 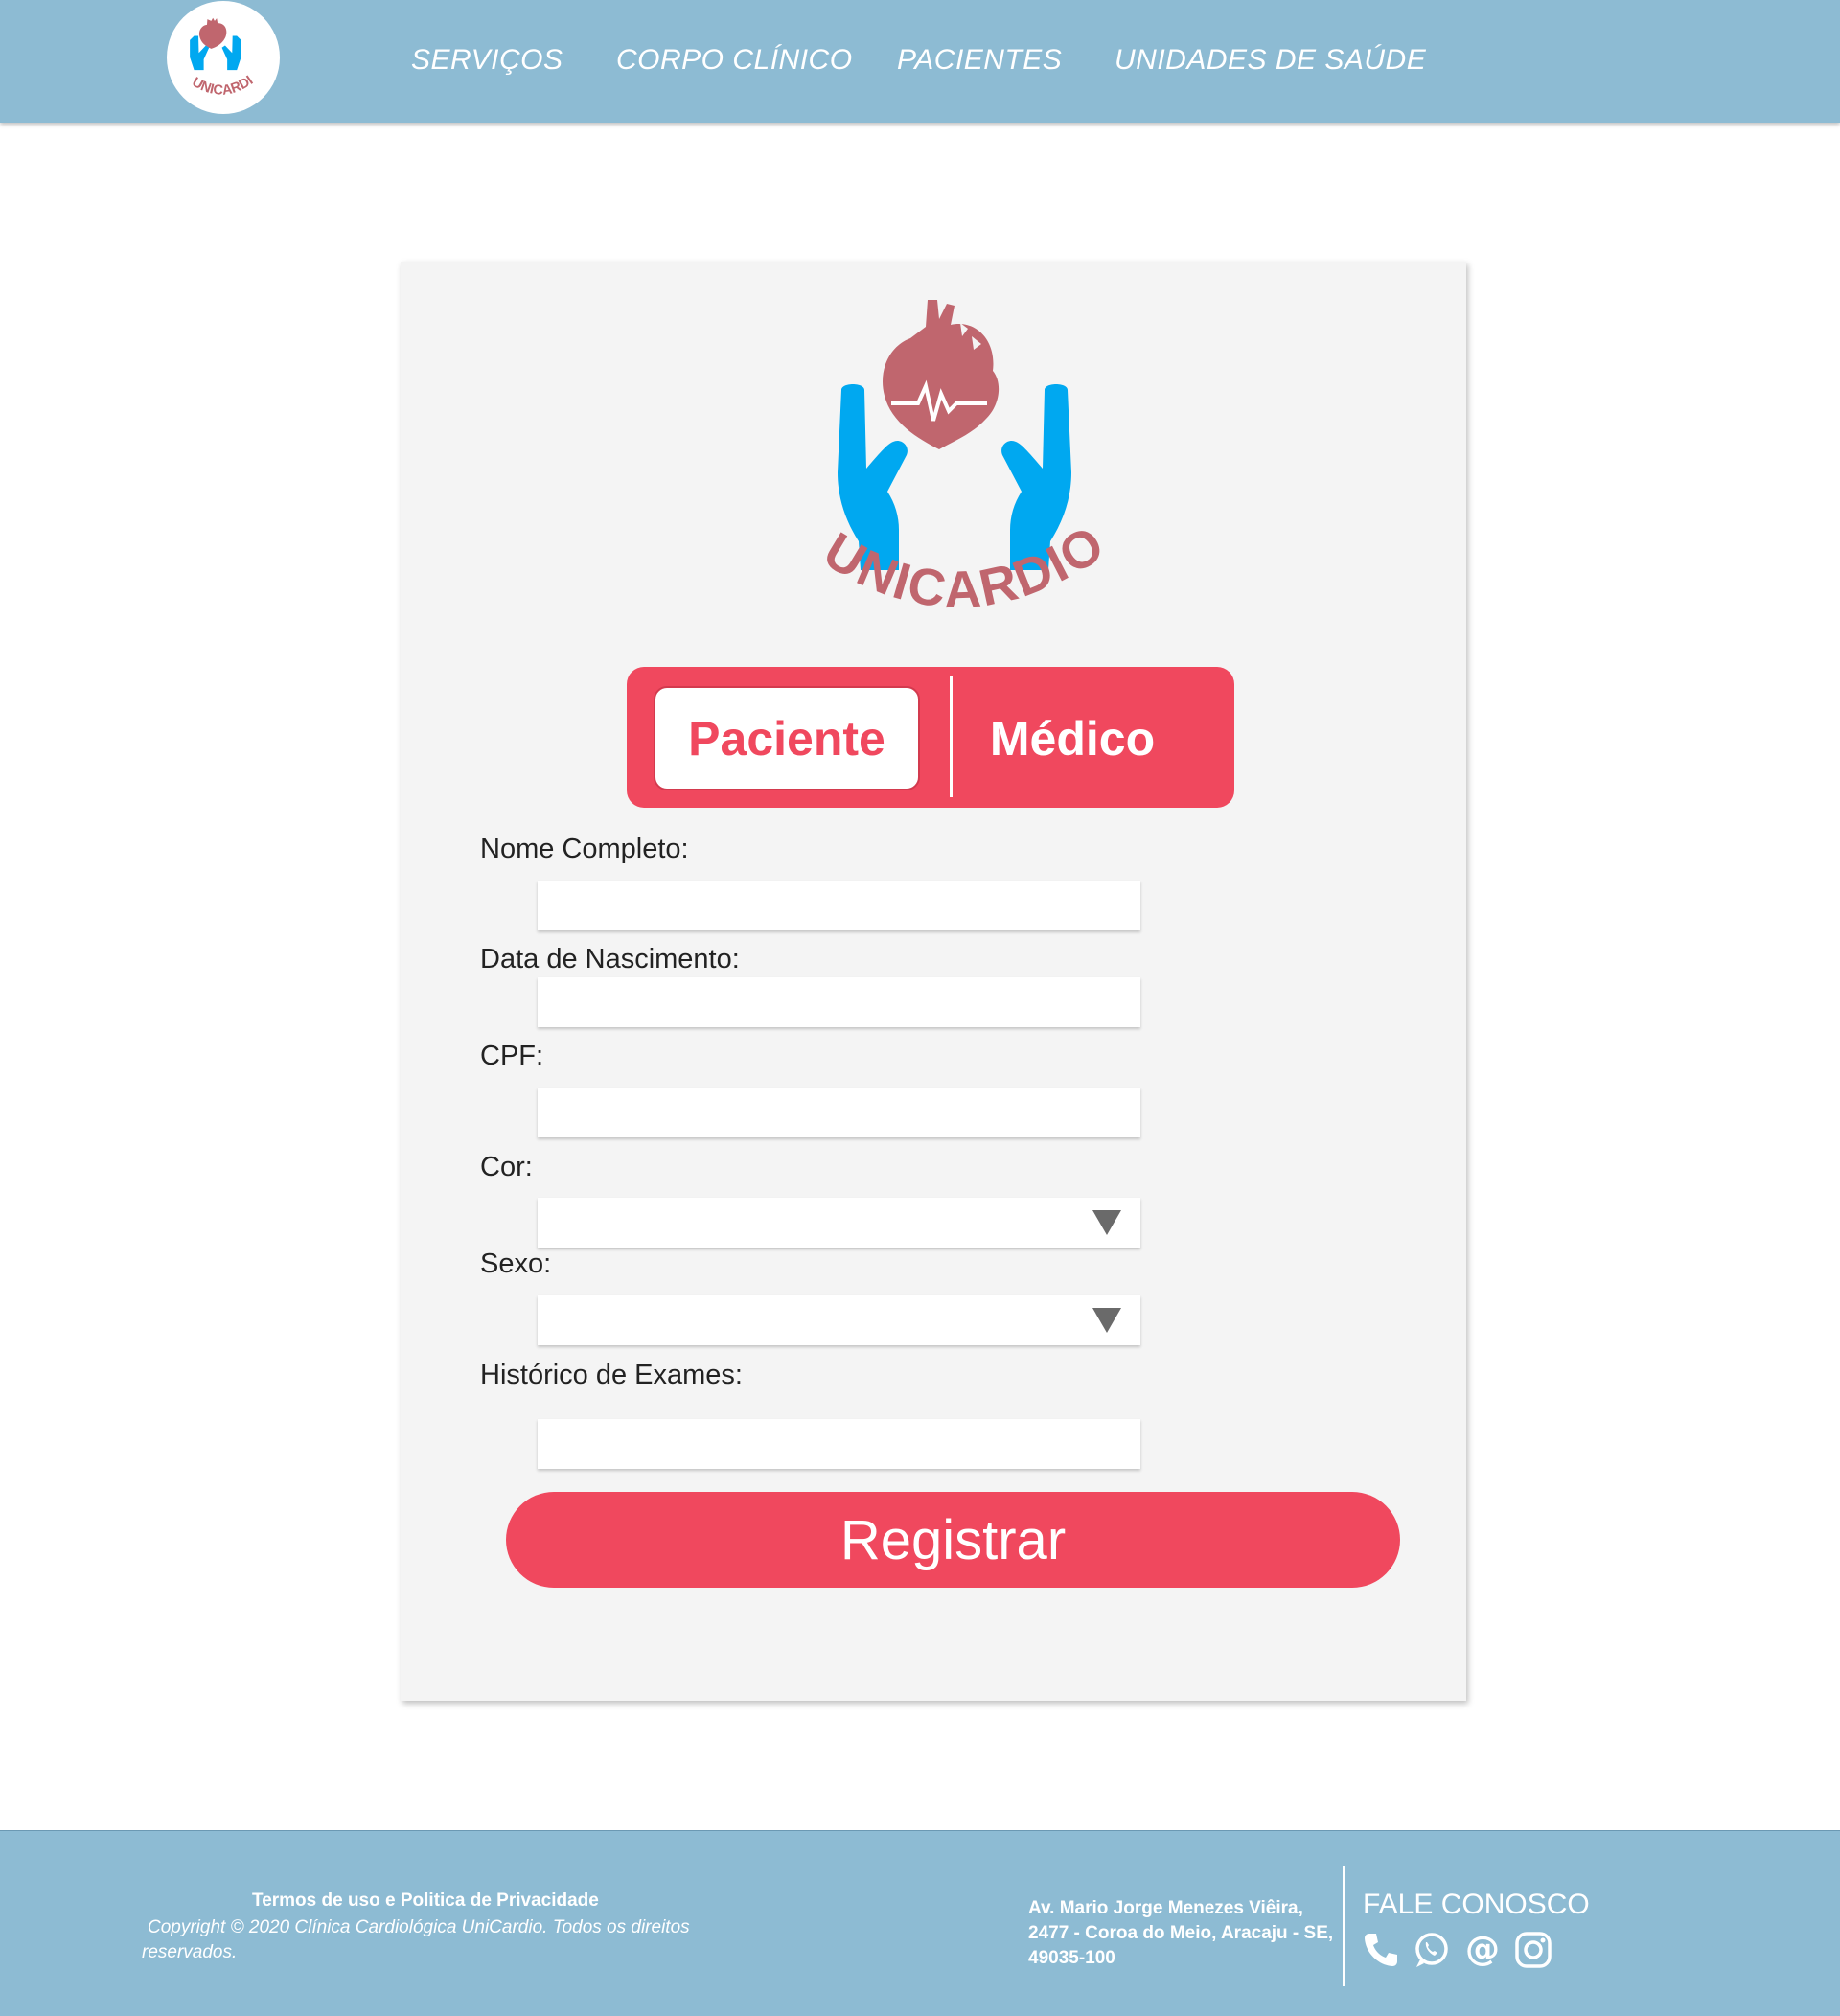 I want to click on heart-icon, so click(x=941, y=374).